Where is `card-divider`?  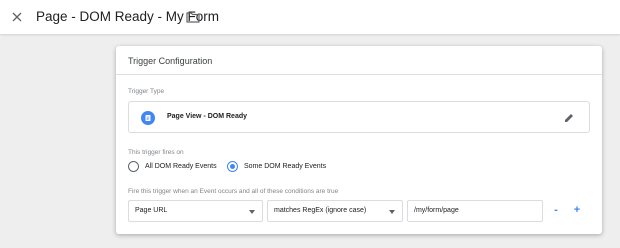
card-divider is located at coordinates (359, 74).